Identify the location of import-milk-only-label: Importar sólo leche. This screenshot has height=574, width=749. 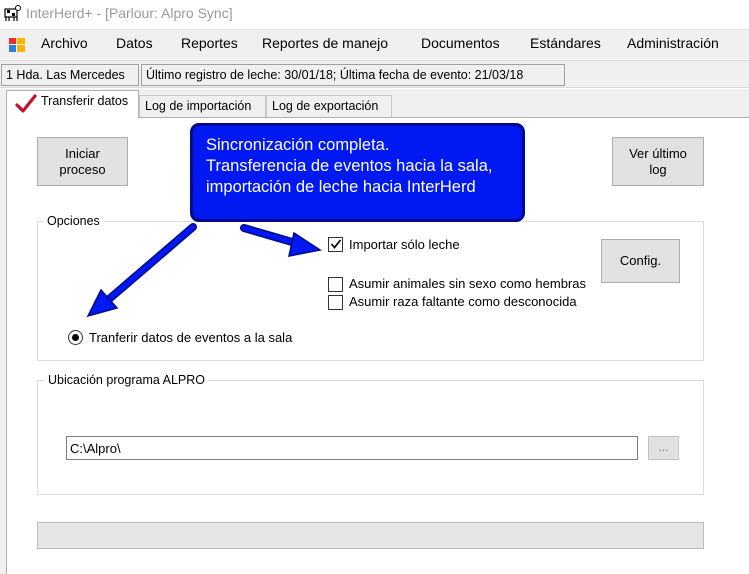
(404, 244).